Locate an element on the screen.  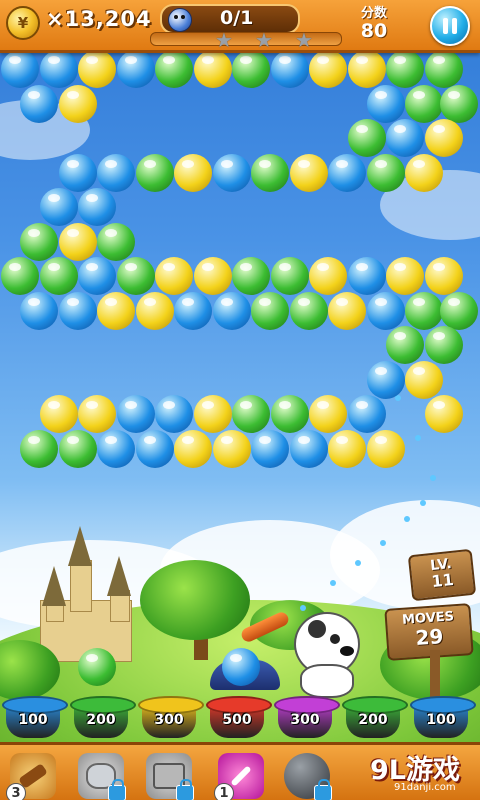
lock-icon is located at coordinates (185, 789).